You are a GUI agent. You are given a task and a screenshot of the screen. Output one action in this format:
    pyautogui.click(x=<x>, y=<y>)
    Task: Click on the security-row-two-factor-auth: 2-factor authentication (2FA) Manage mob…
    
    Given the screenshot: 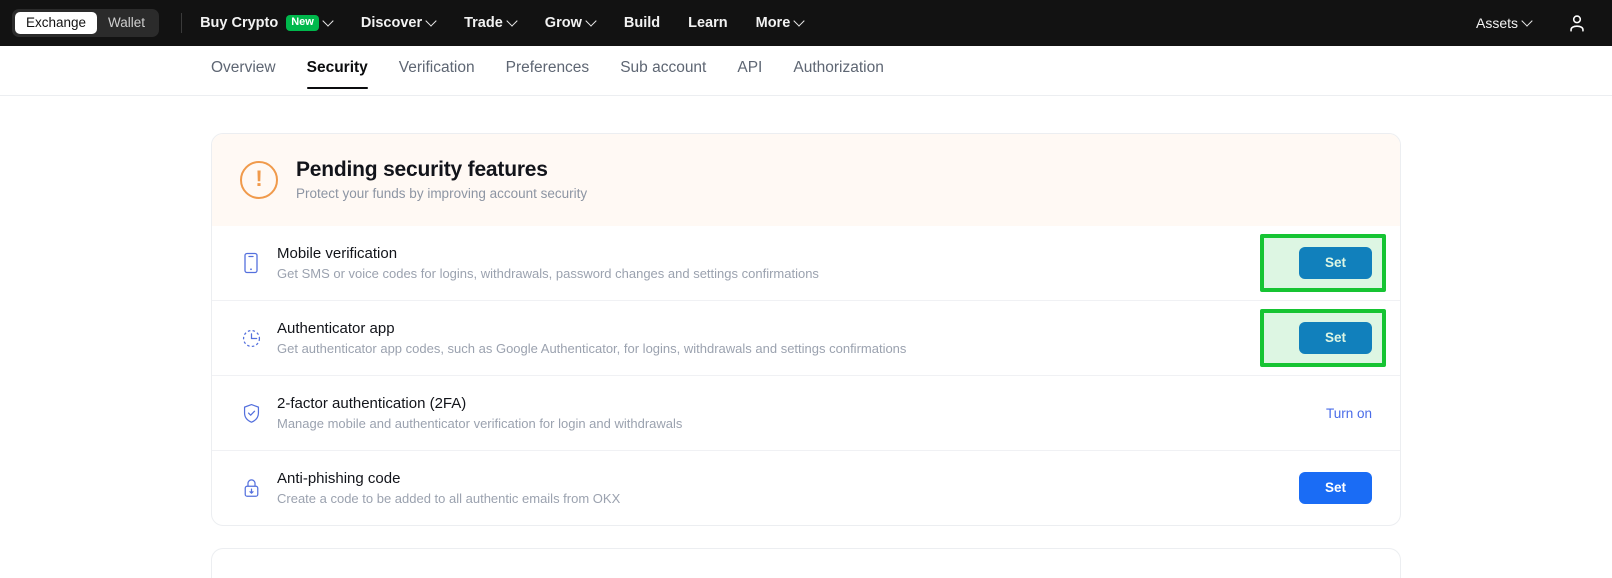 What is the action you would take?
    pyautogui.click(x=806, y=412)
    